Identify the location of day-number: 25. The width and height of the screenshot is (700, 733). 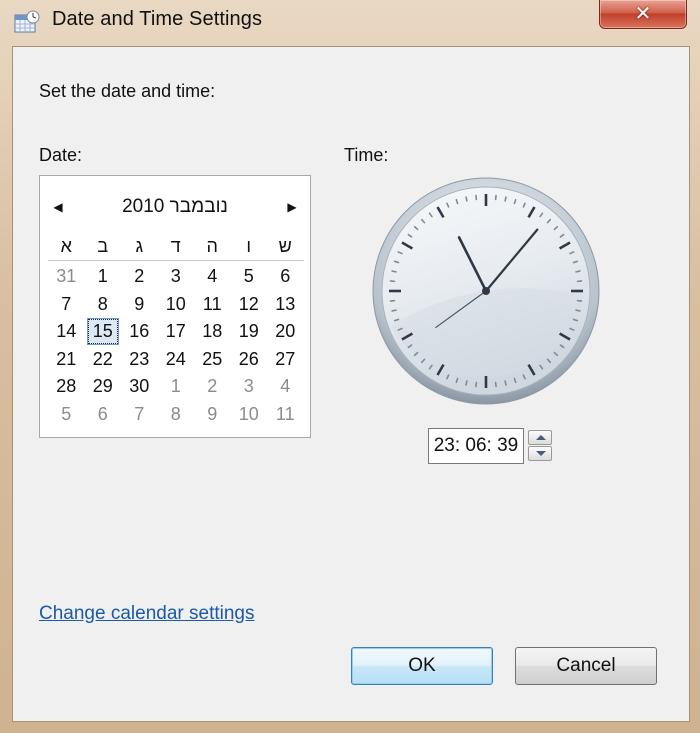
(212, 358).